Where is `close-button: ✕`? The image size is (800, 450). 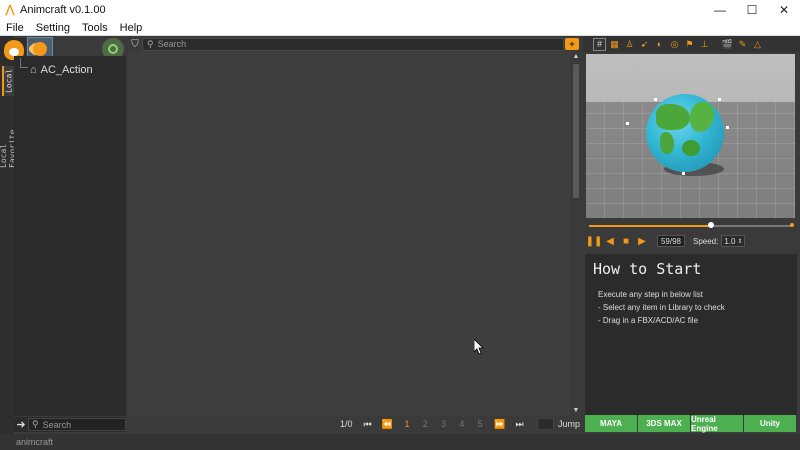
close-button: ✕ is located at coordinates (784, 10).